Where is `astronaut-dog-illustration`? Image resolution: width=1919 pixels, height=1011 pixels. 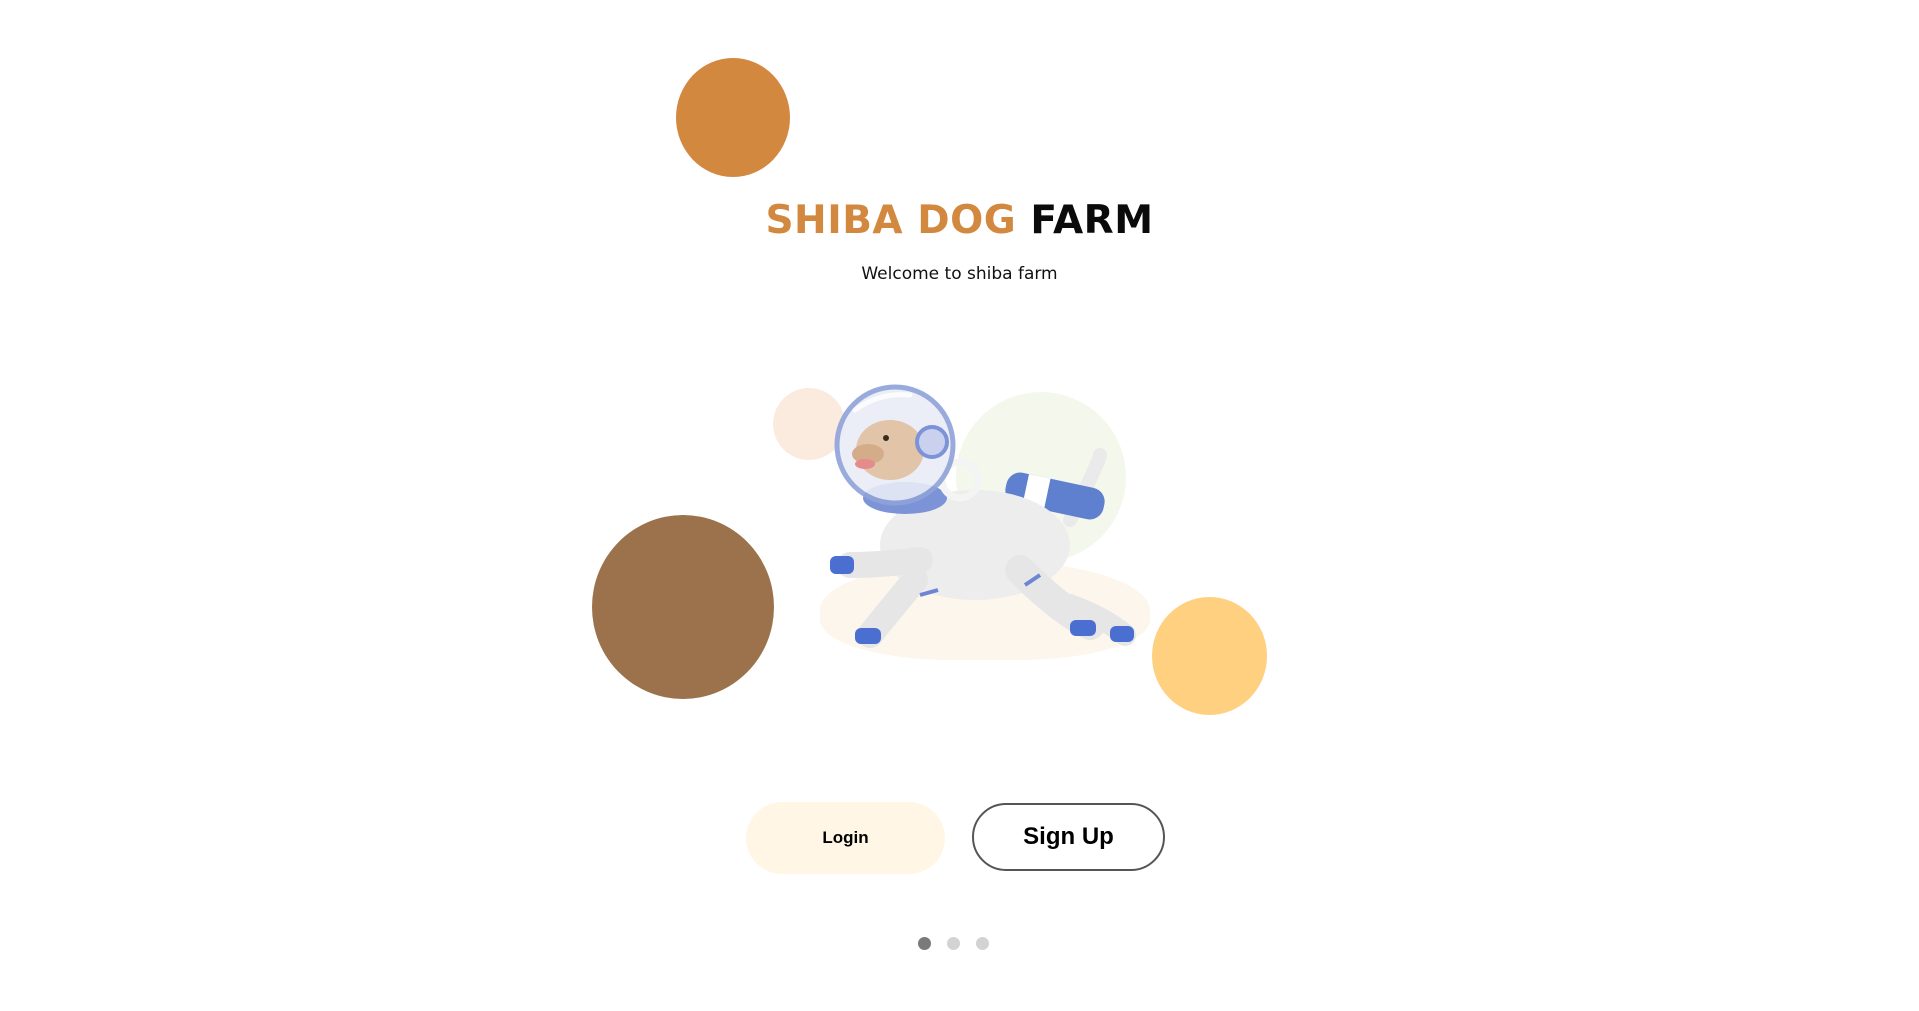
astronaut-dog-illustration is located at coordinates (983, 516).